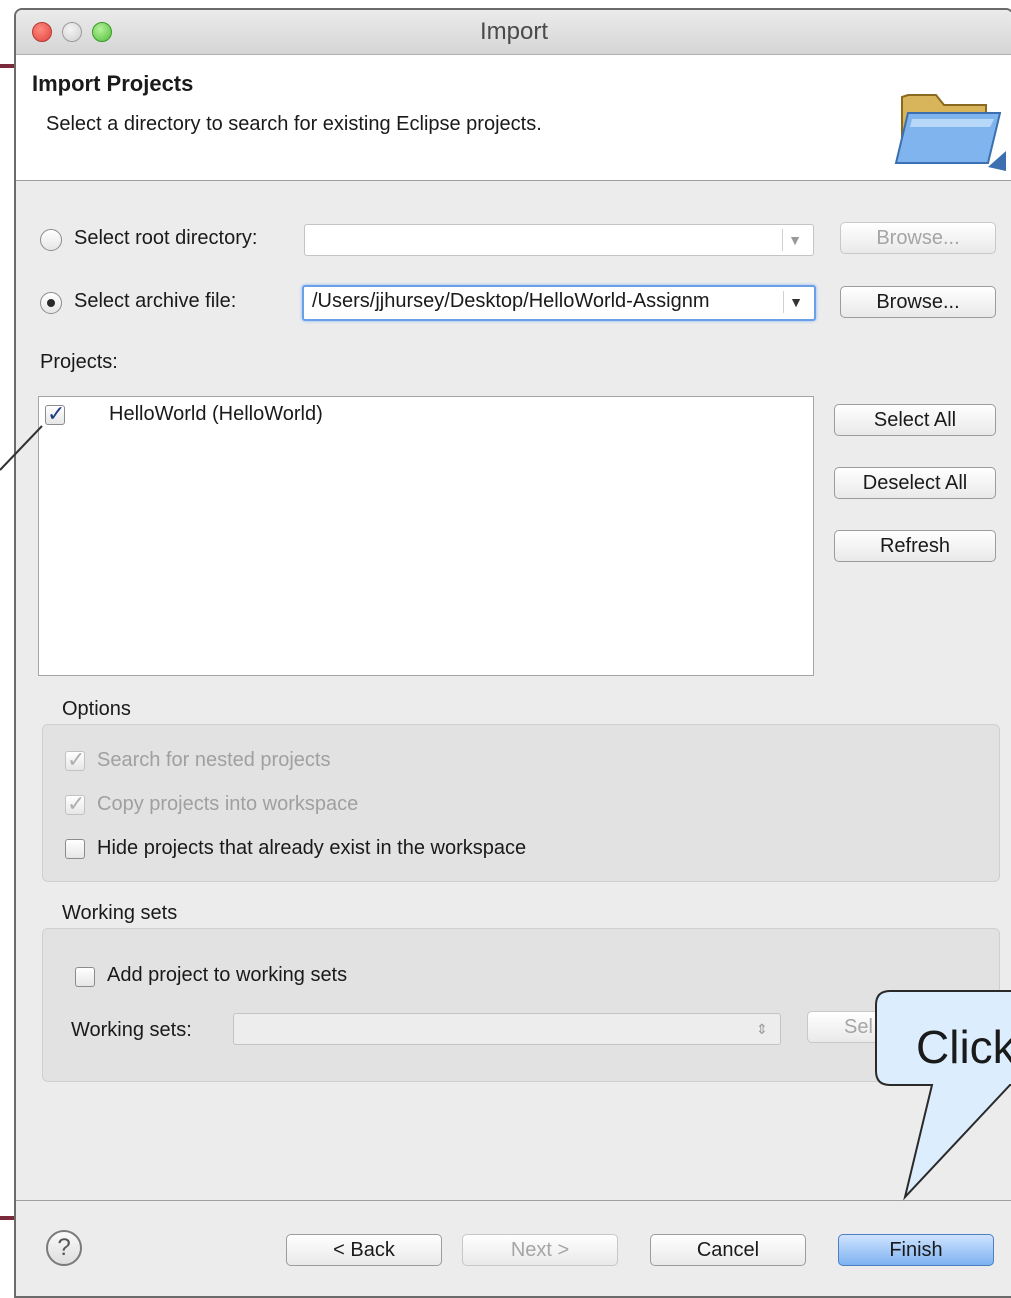 The height and width of the screenshot is (1298, 1011). I want to click on hide-existing-checkbox, so click(75, 849).